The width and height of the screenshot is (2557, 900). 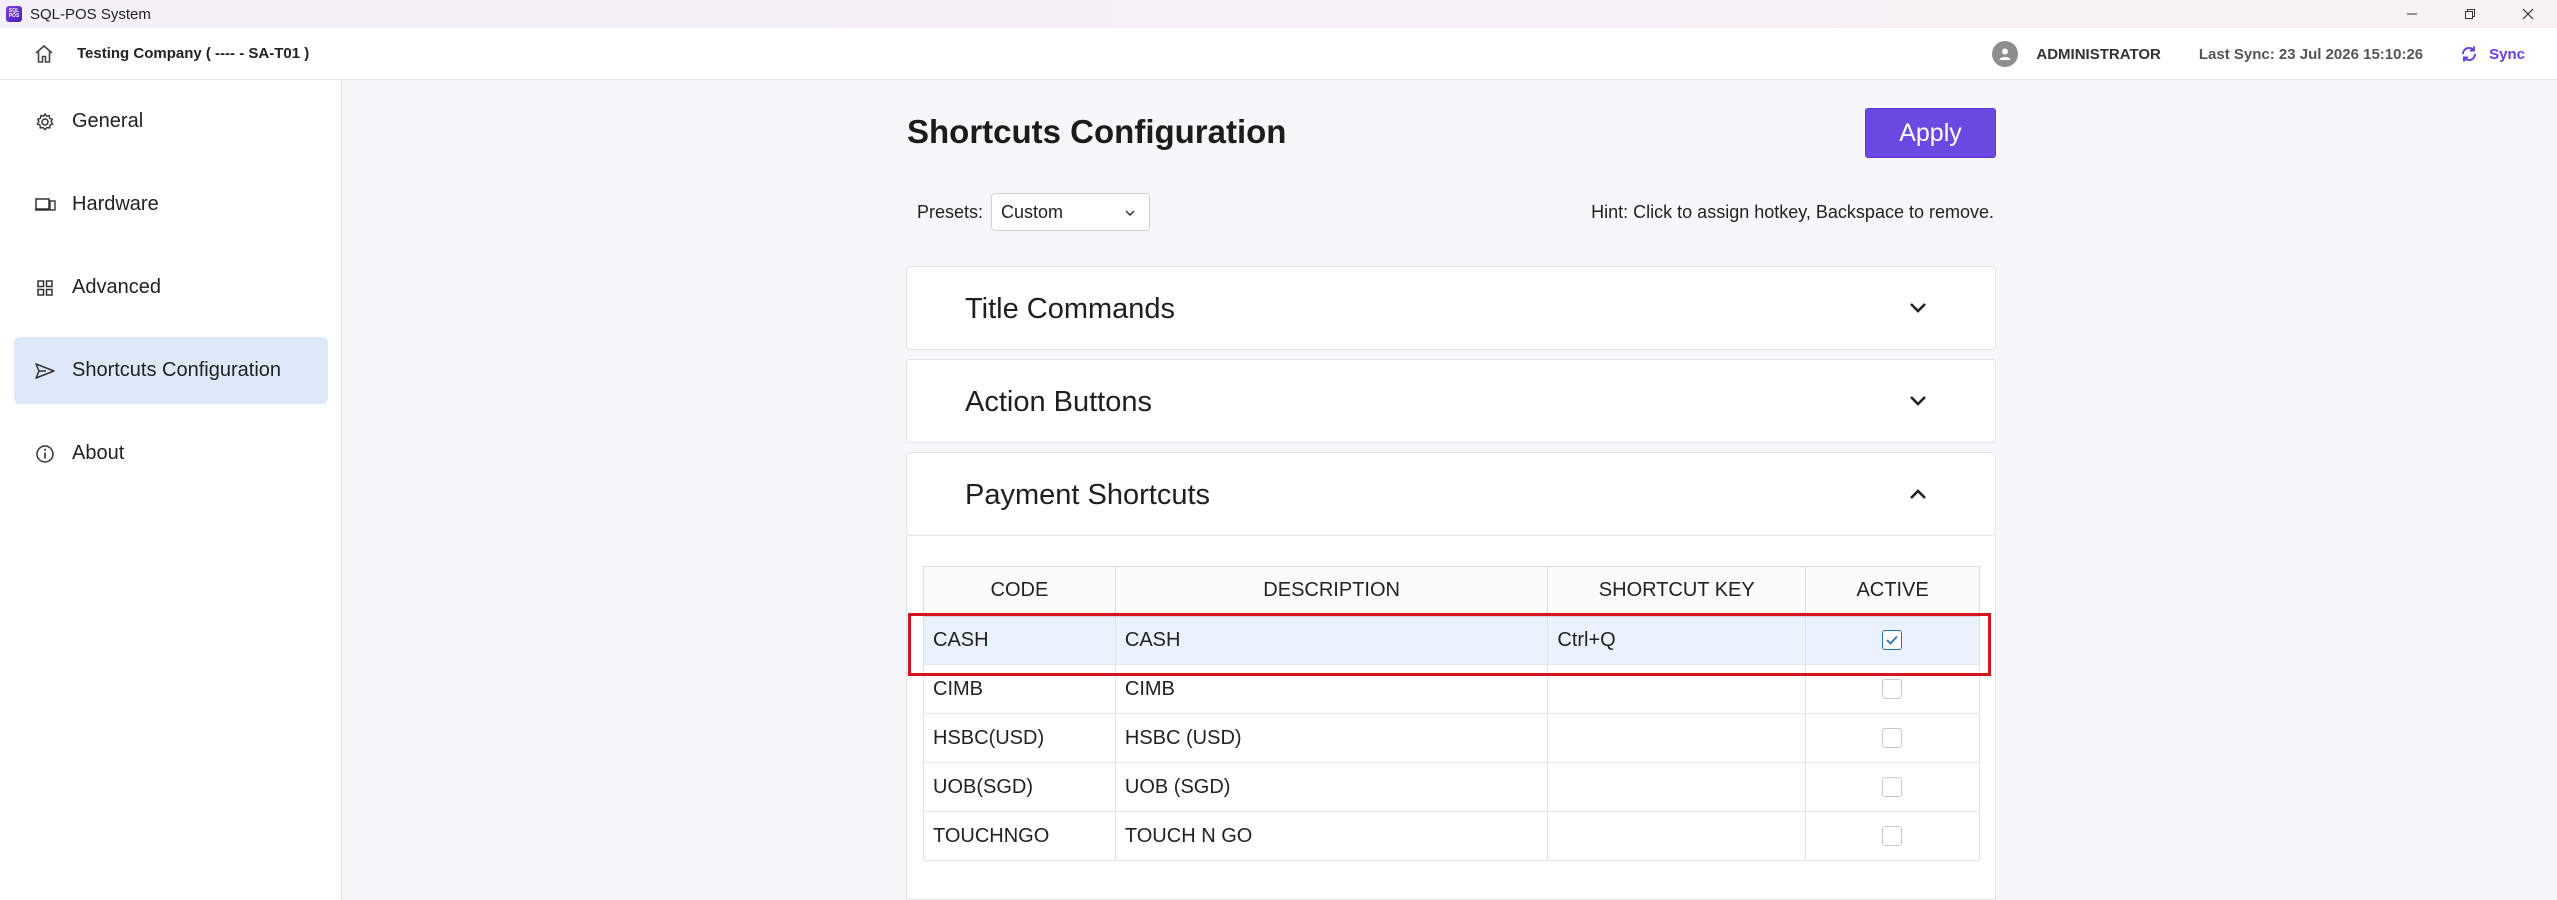 I want to click on column-header-active: ACTIVE, so click(x=1892, y=591).